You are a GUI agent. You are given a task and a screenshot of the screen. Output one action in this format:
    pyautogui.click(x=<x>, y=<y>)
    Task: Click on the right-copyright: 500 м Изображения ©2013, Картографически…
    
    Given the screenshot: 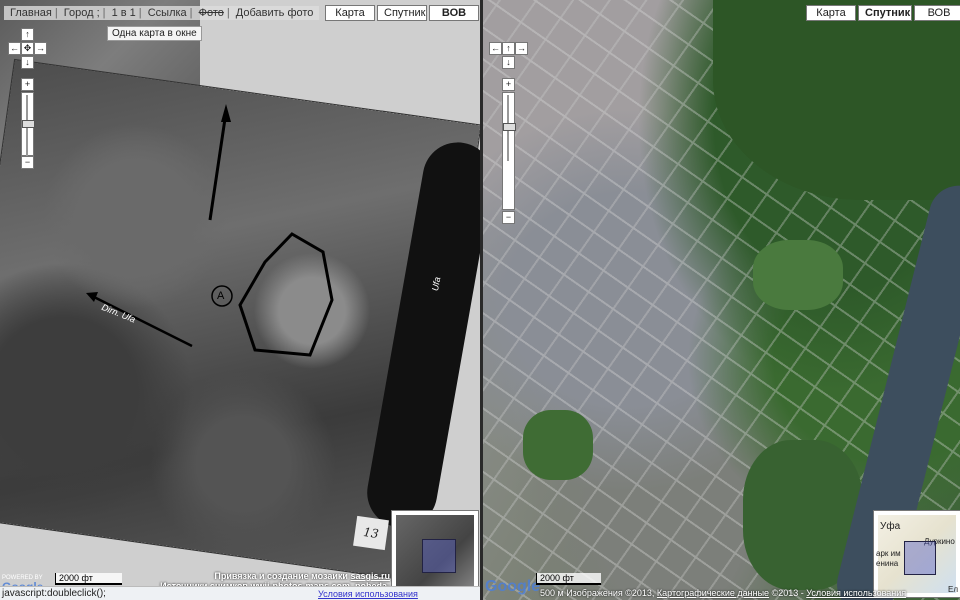 What is the action you would take?
    pyautogui.click(x=723, y=593)
    